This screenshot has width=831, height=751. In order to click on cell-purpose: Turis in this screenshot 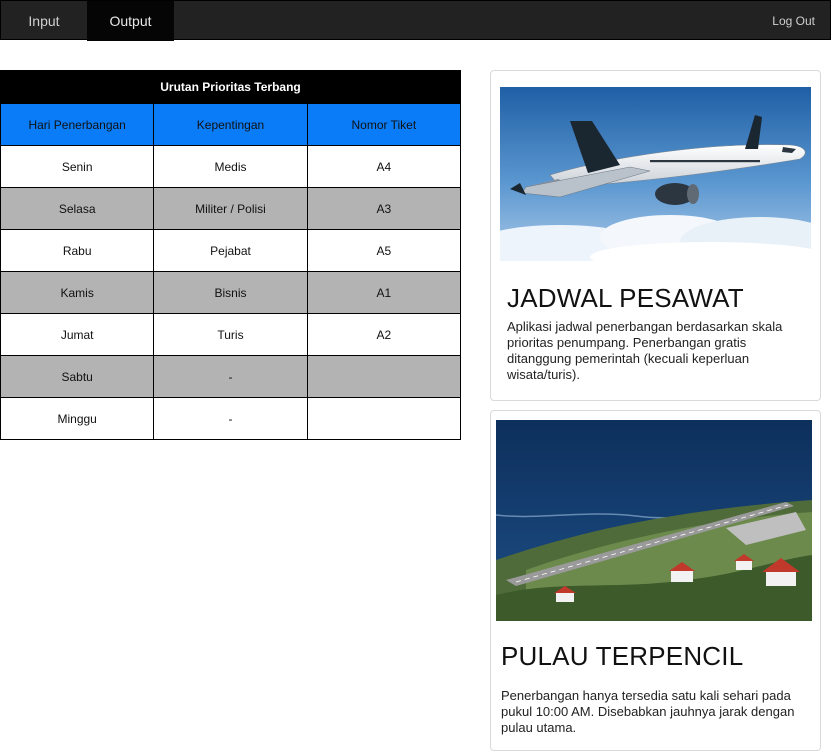, I will do `click(230, 334)`.